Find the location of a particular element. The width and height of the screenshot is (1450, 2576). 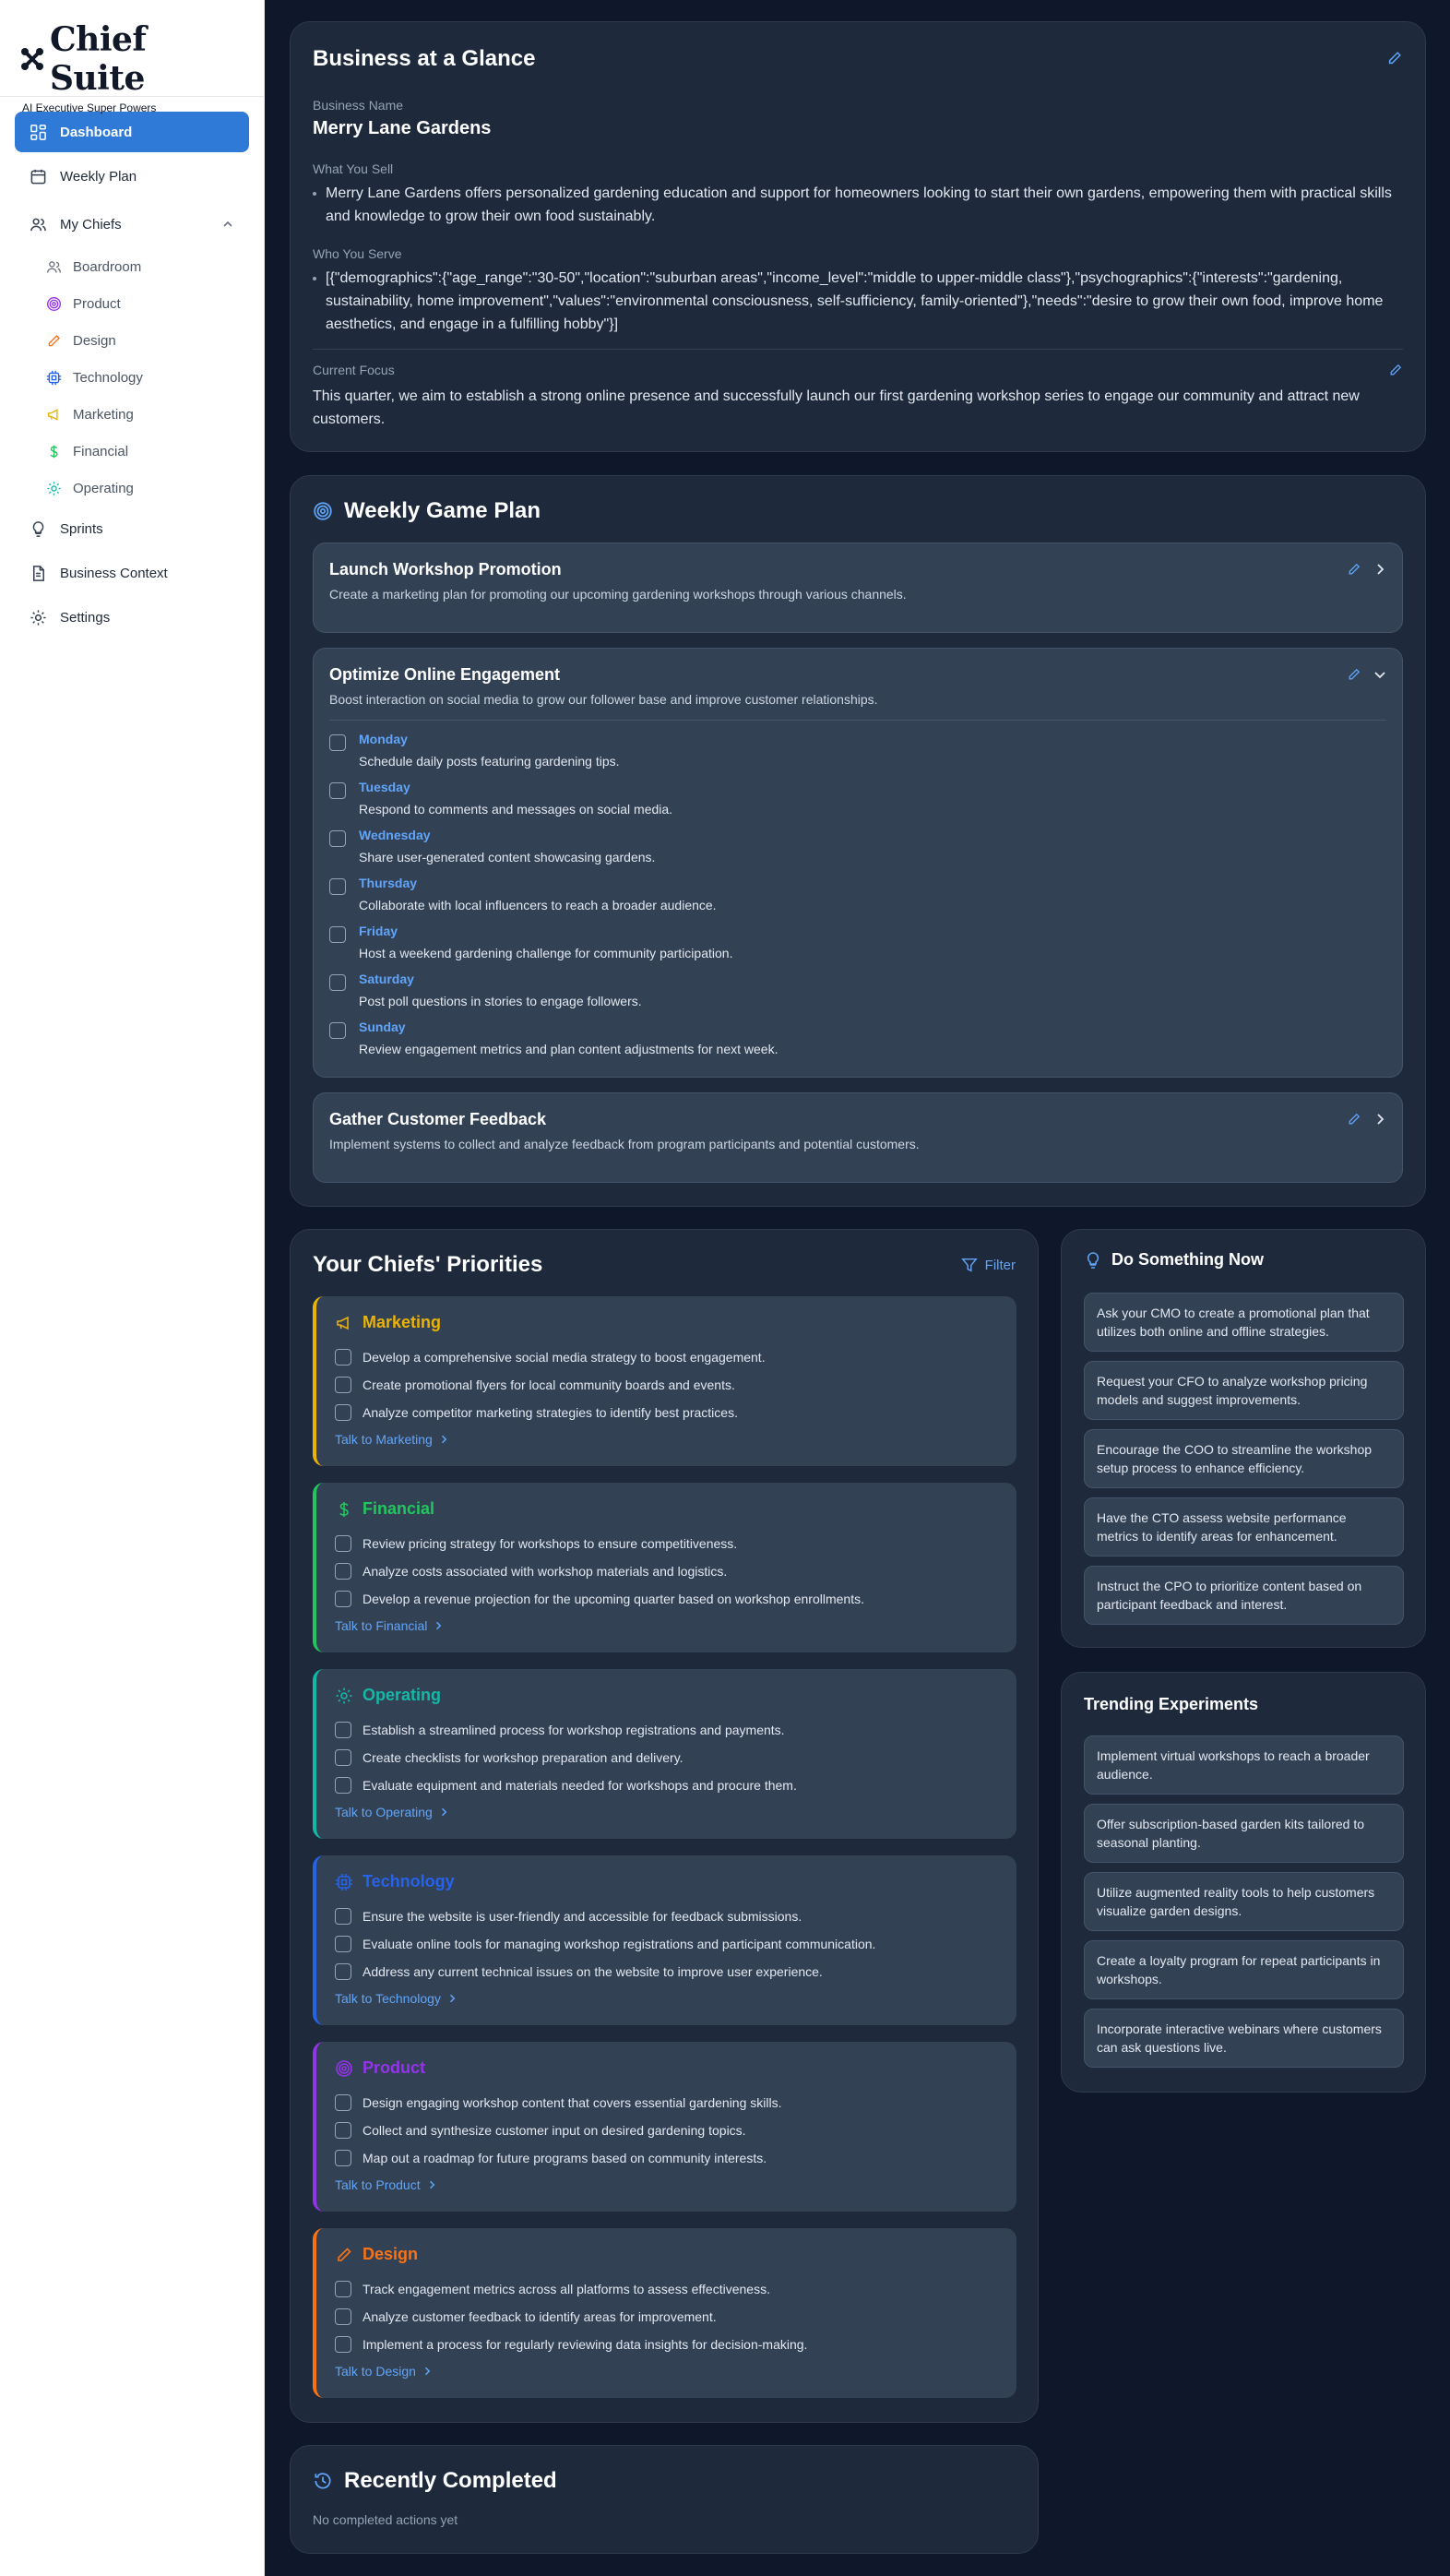

nav-settings: Settings is located at coordinates (132, 618).